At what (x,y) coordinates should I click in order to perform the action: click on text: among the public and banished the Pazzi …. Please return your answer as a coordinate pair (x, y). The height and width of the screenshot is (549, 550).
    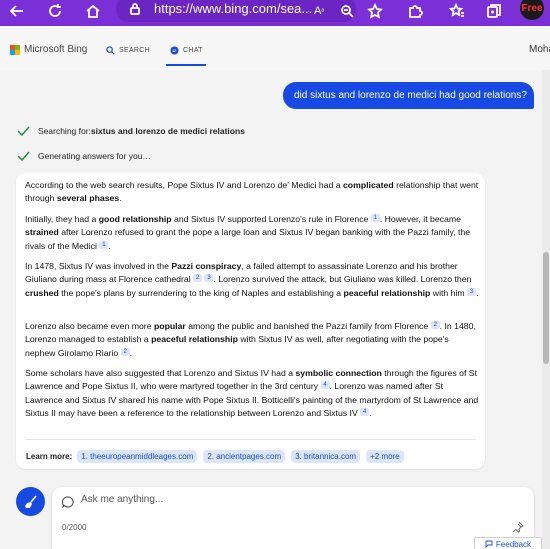
    Looking at the image, I should click on (307, 326).